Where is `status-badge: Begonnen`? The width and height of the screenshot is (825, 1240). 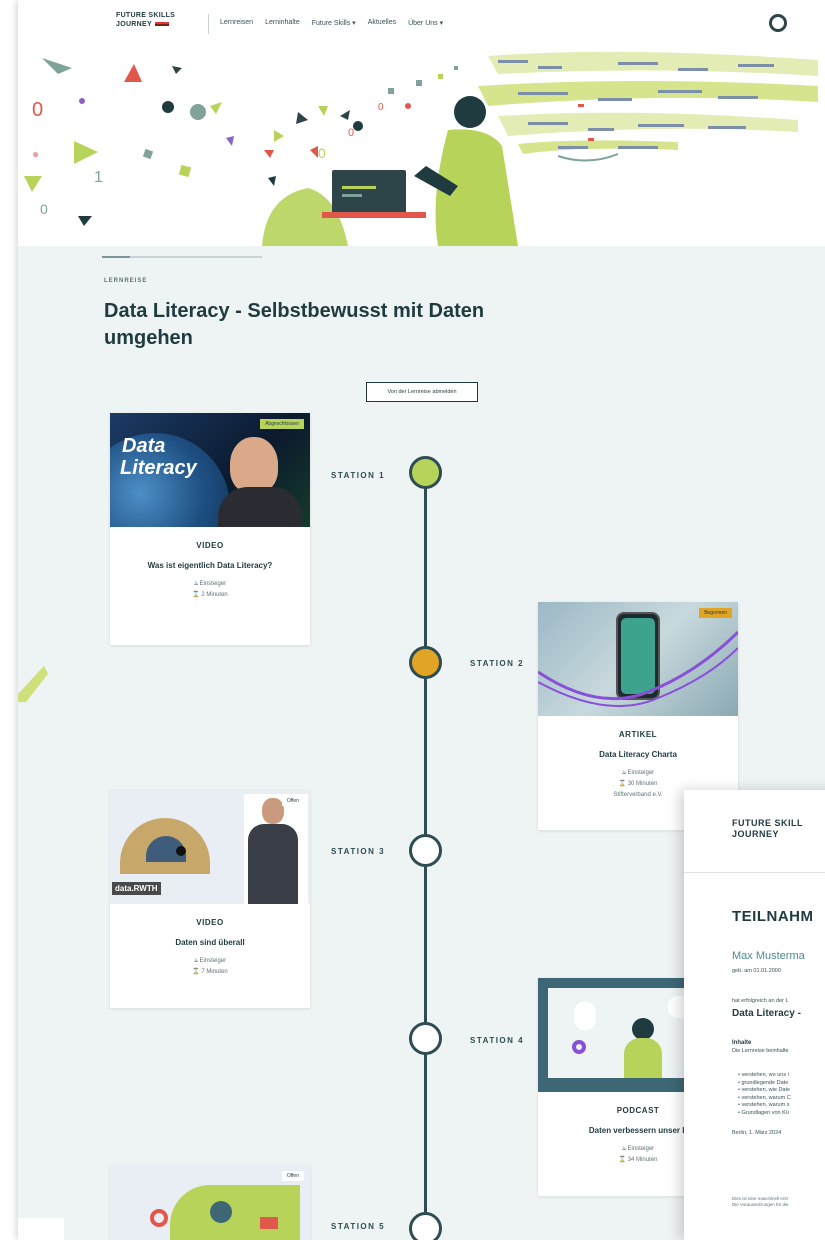
status-badge: Begonnen is located at coordinates (715, 613).